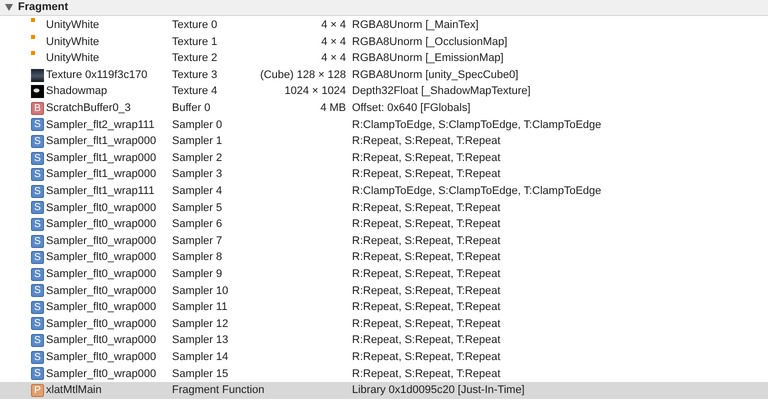 Image resolution: width=768 pixels, height=402 pixels. I want to click on table-row: Texture 0x119f3c170 Texture 3 (Cube) 128 × 128 RGBA8Unorm [unity_SpecCube0], so click(384, 75).